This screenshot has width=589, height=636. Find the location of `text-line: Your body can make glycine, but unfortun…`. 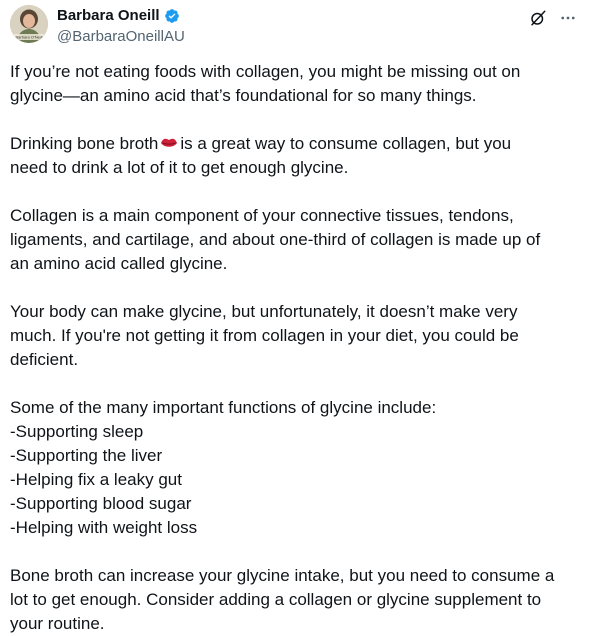

text-line: Your body can make glycine, but unfortun… is located at coordinates (264, 311).